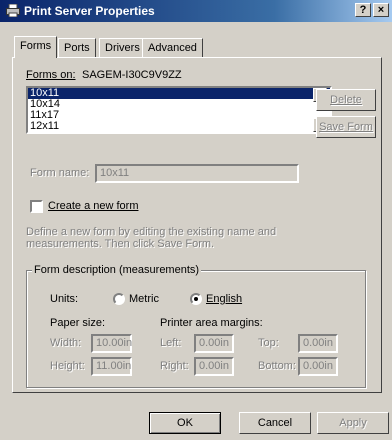 This screenshot has width=392, height=440. I want to click on tab-drivers: Drivers, so click(122, 47).